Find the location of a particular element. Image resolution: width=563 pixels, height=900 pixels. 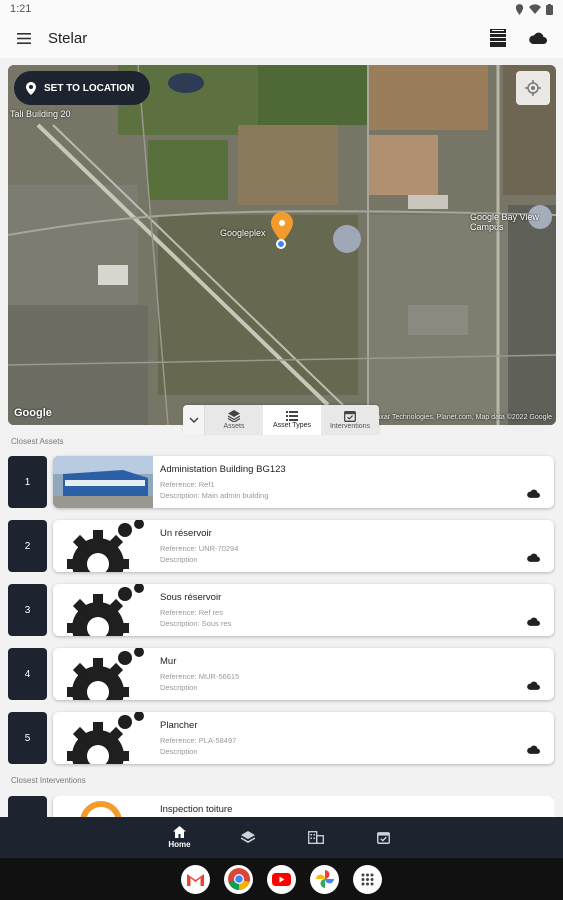

asset-reference: Reference: MUR-56615 is located at coordinates (200, 676).